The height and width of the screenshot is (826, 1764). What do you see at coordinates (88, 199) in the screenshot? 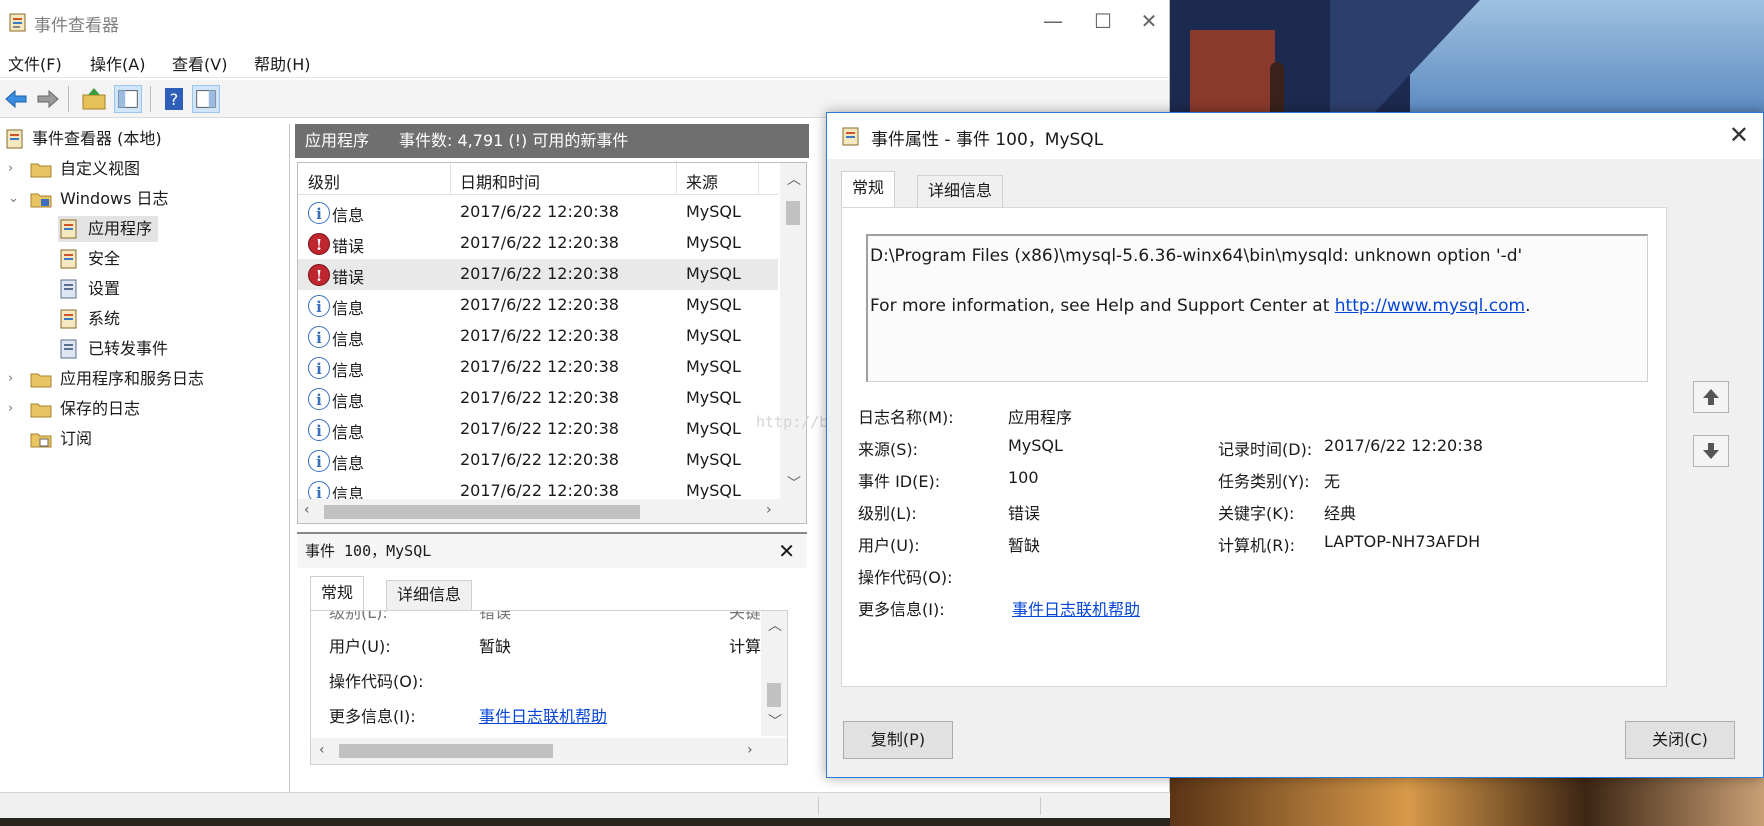
I see `tree-windows-logs: ⌄ Windows 日志` at bounding box center [88, 199].